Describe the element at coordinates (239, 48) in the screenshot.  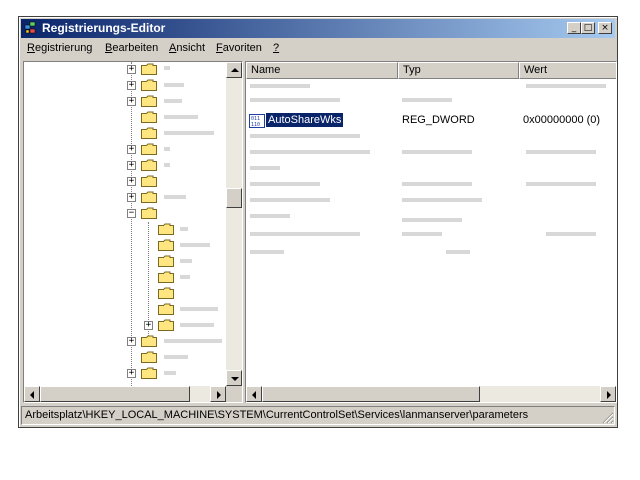
I see `menu-favoriten: Favoriten` at that location.